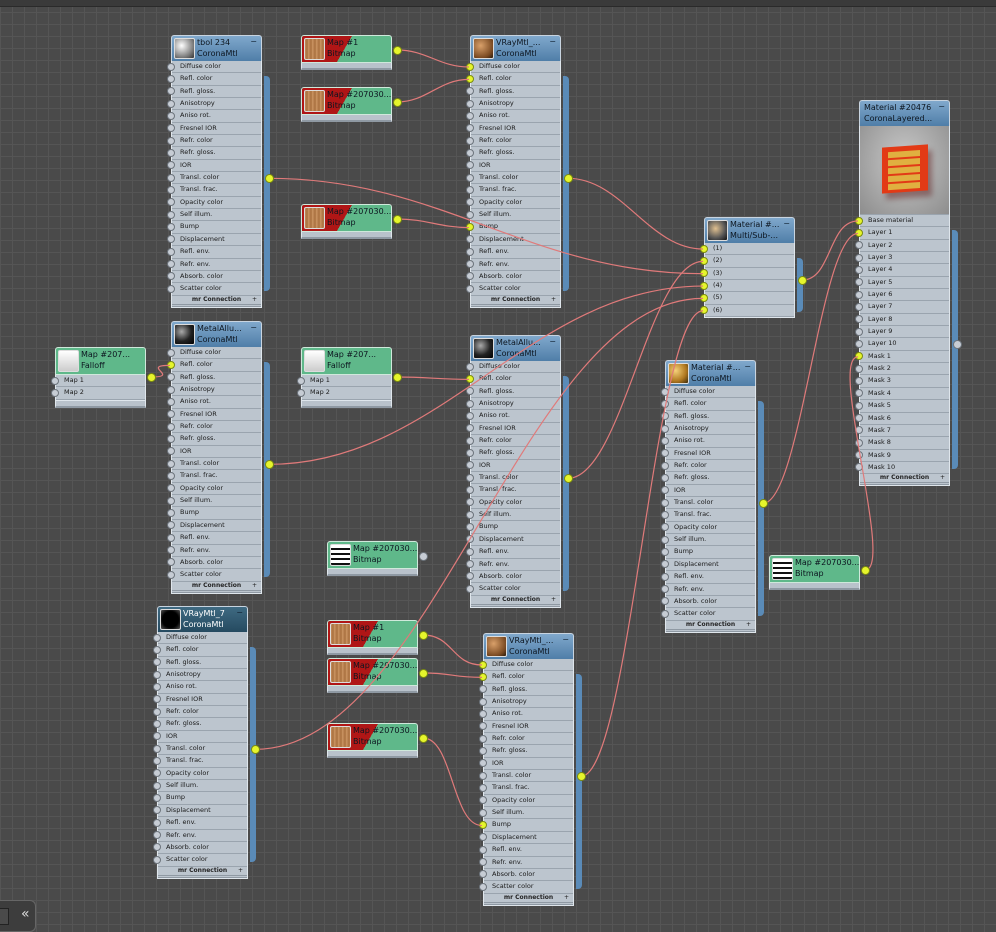 The height and width of the screenshot is (932, 996). I want to click on slot-row: Diffuse color, so click(526, 665).